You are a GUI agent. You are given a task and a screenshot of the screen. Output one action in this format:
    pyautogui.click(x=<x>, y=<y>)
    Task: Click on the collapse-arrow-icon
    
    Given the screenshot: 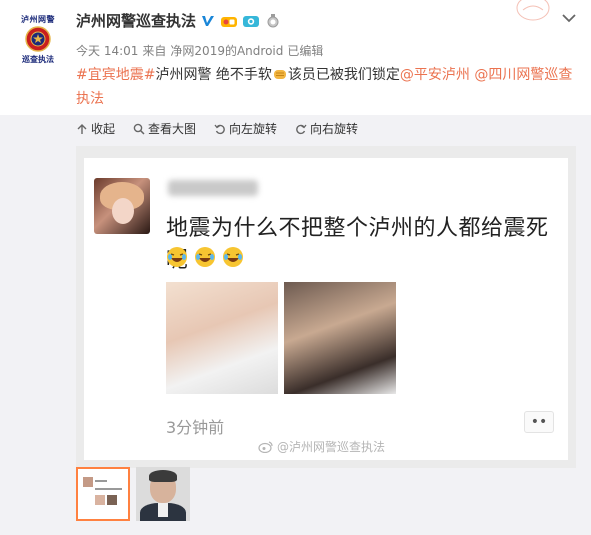 What is the action you would take?
    pyautogui.click(x=82, y=128)
    